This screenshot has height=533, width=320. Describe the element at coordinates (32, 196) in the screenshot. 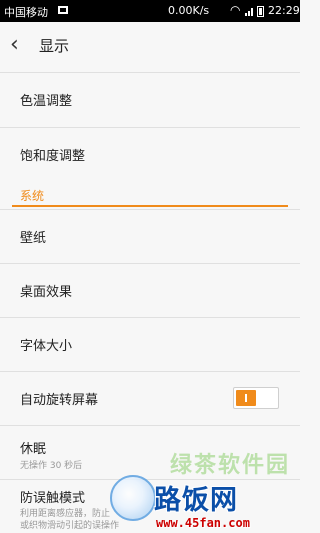

I see `section-label: 系统` at that location.